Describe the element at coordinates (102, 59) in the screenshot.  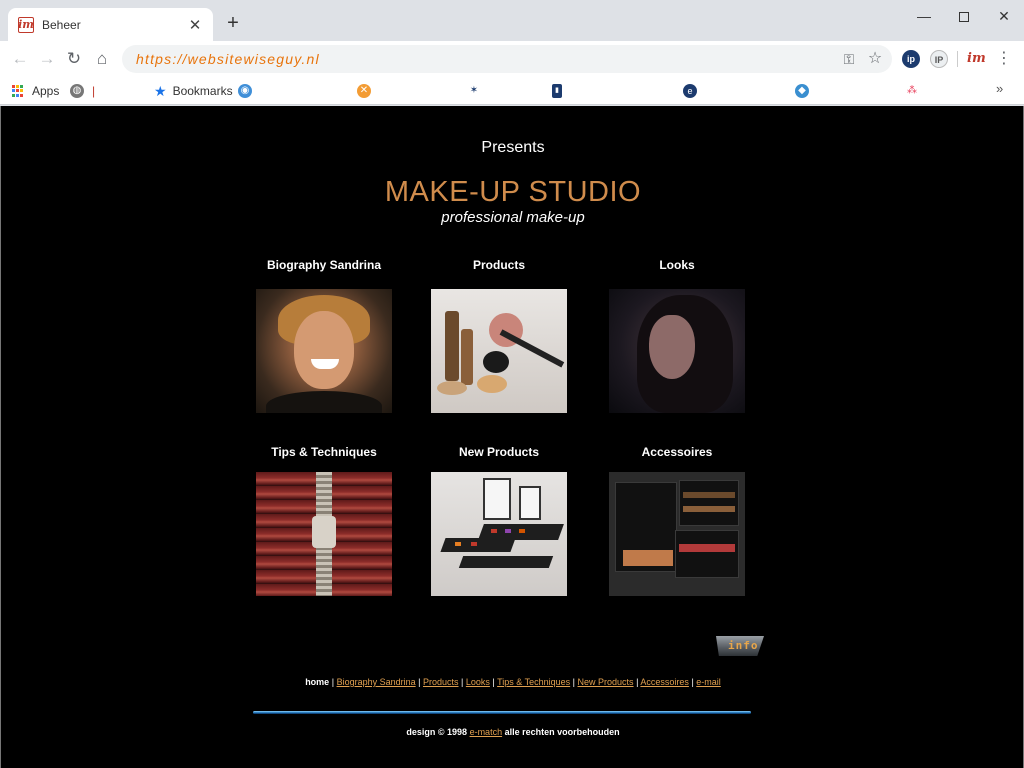
I see `home-icon: ⌂` at that location.